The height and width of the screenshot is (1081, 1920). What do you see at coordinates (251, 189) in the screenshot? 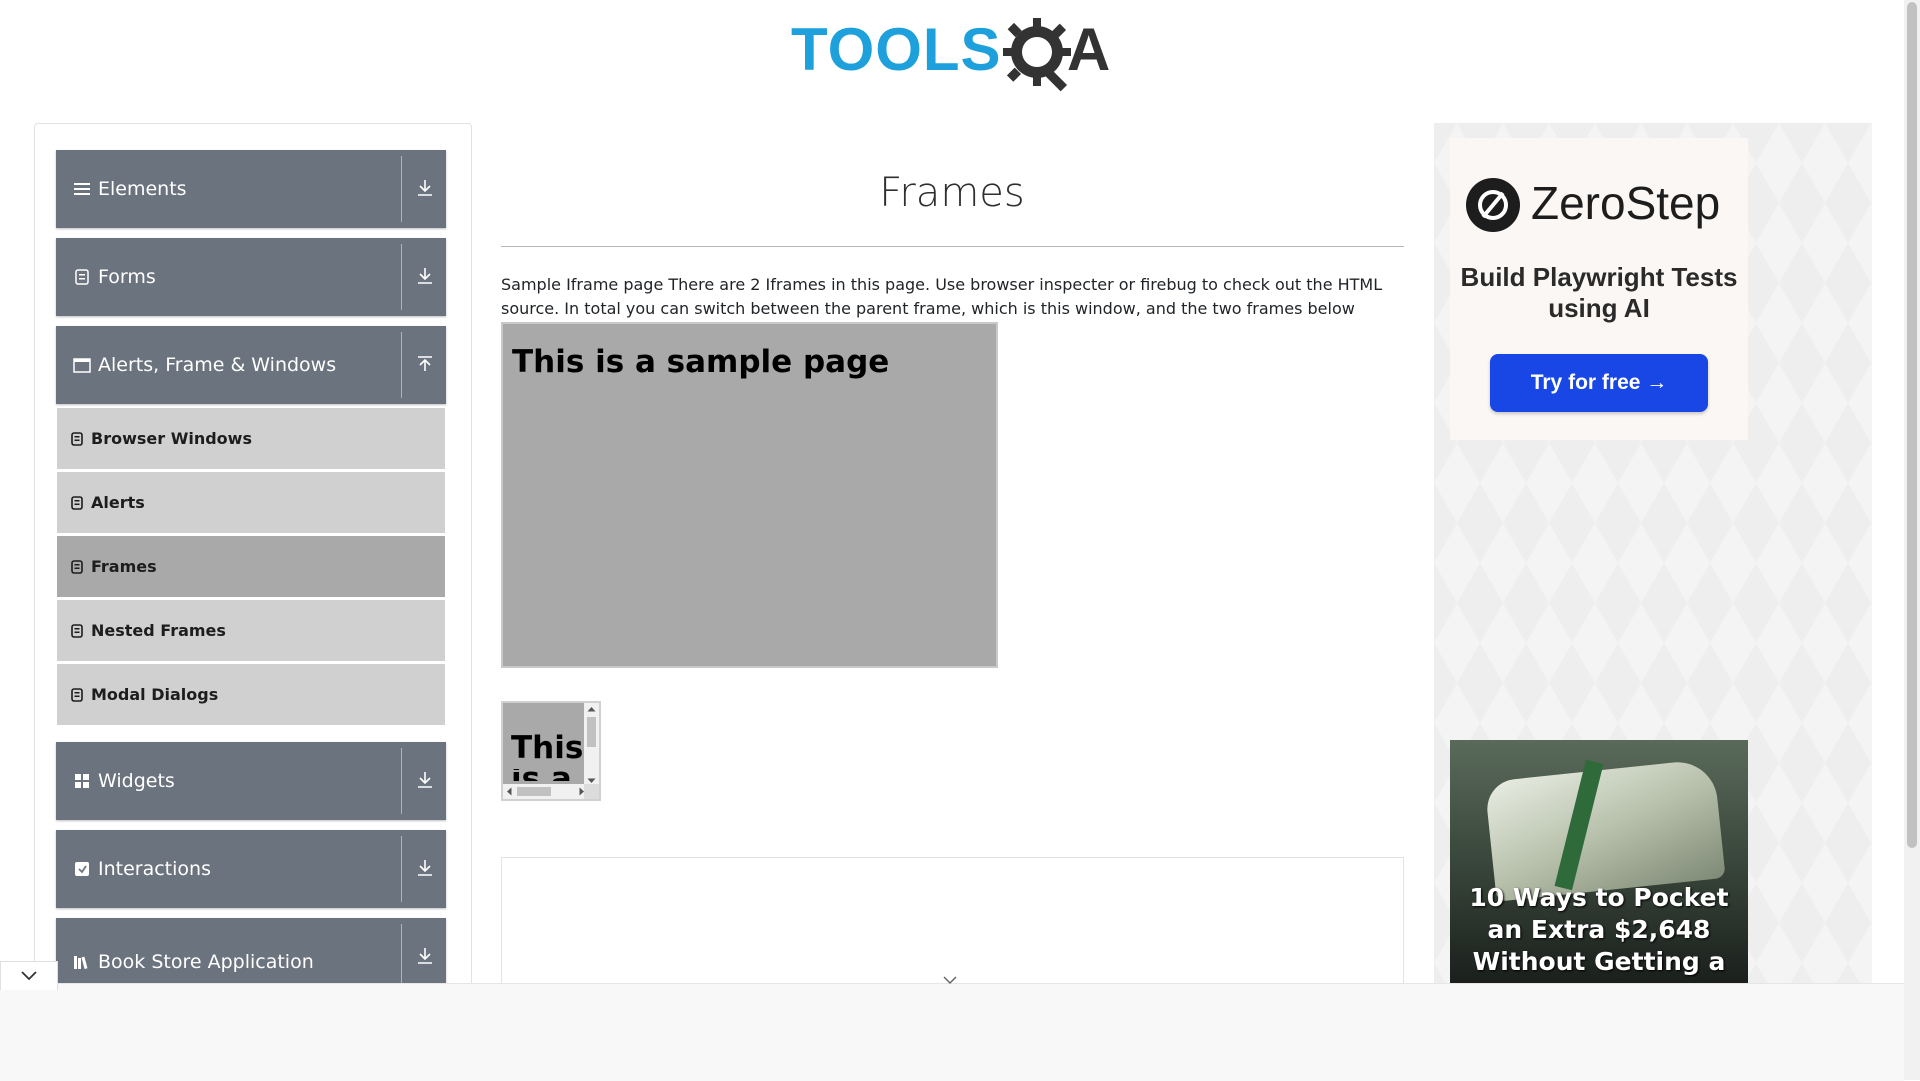
I see `group-header-elements: Elements` at bounding box center [251, 189].